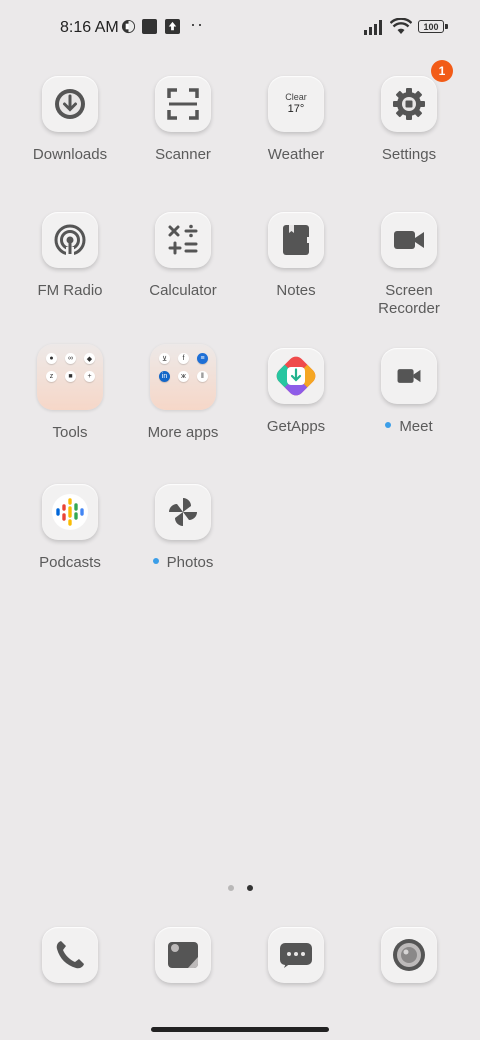  What do you see at coordinates (70, 290) in the screenshot?
I see `app-label: FM Radio` at bounding box center [70, 290].